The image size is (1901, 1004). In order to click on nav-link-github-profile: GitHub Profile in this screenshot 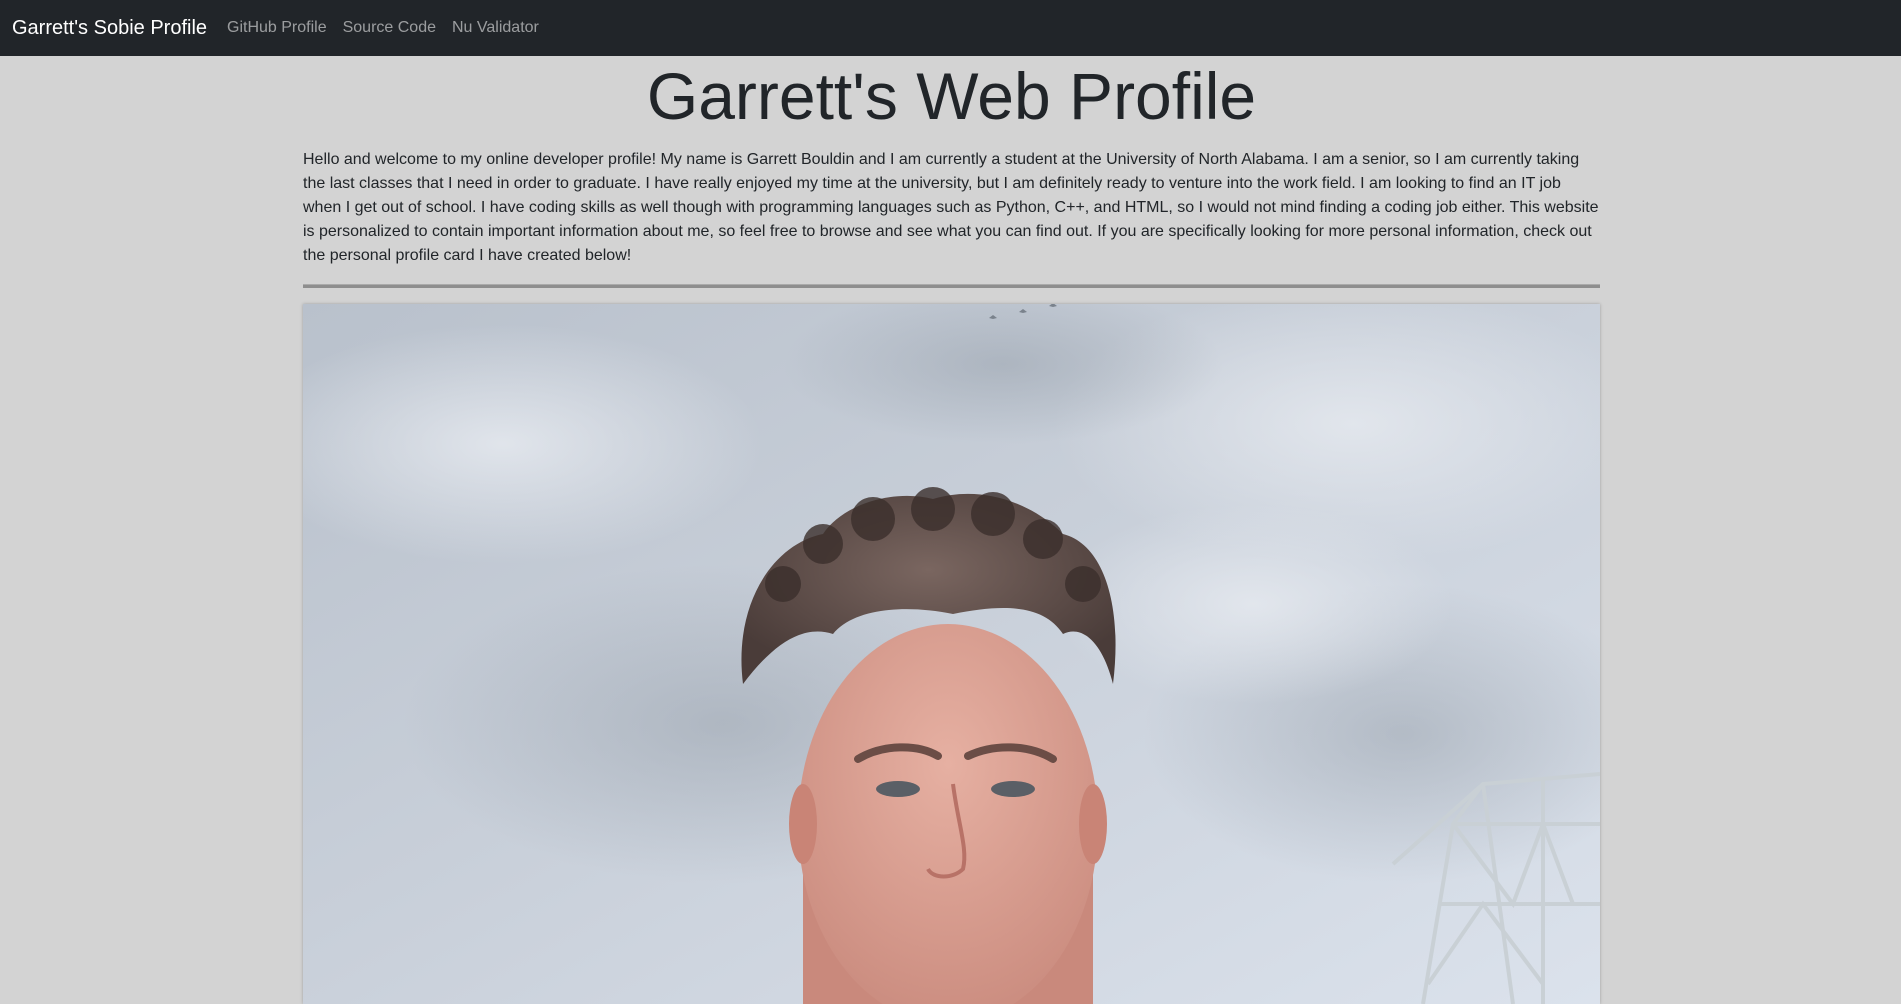, I will do `click(277, 28)`.